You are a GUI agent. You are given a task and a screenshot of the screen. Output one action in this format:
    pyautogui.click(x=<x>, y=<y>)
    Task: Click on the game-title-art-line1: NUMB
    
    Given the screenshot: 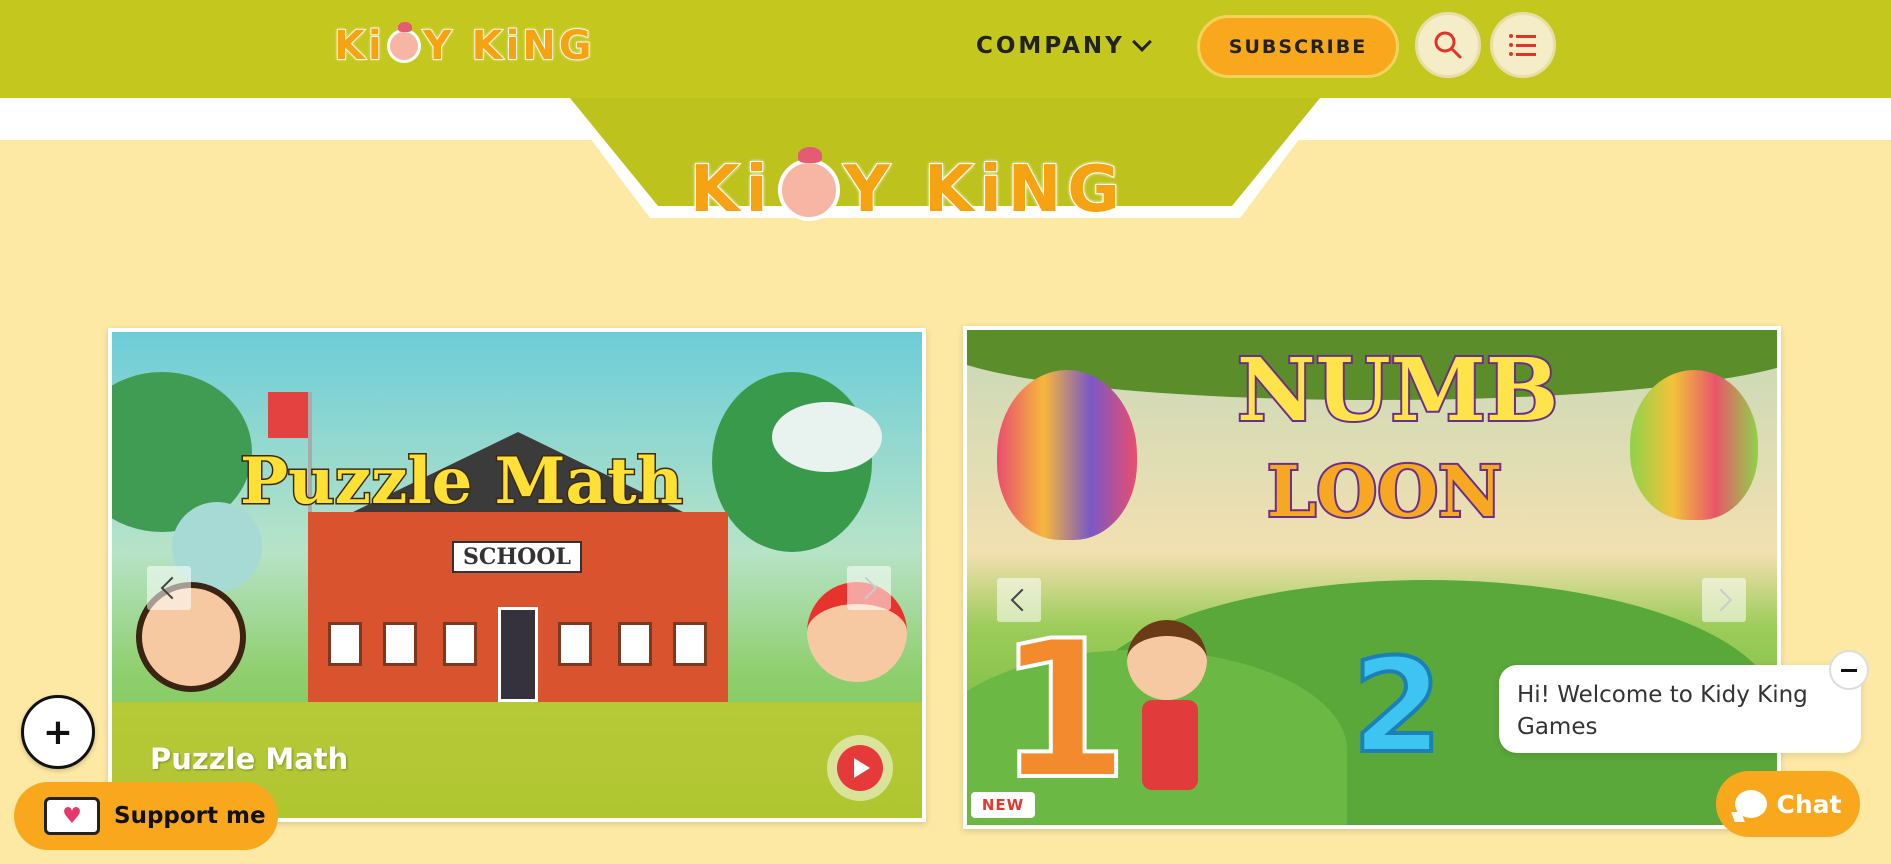 What is the action you would take?
    pyautogui.click(x=1397, y=390)
    